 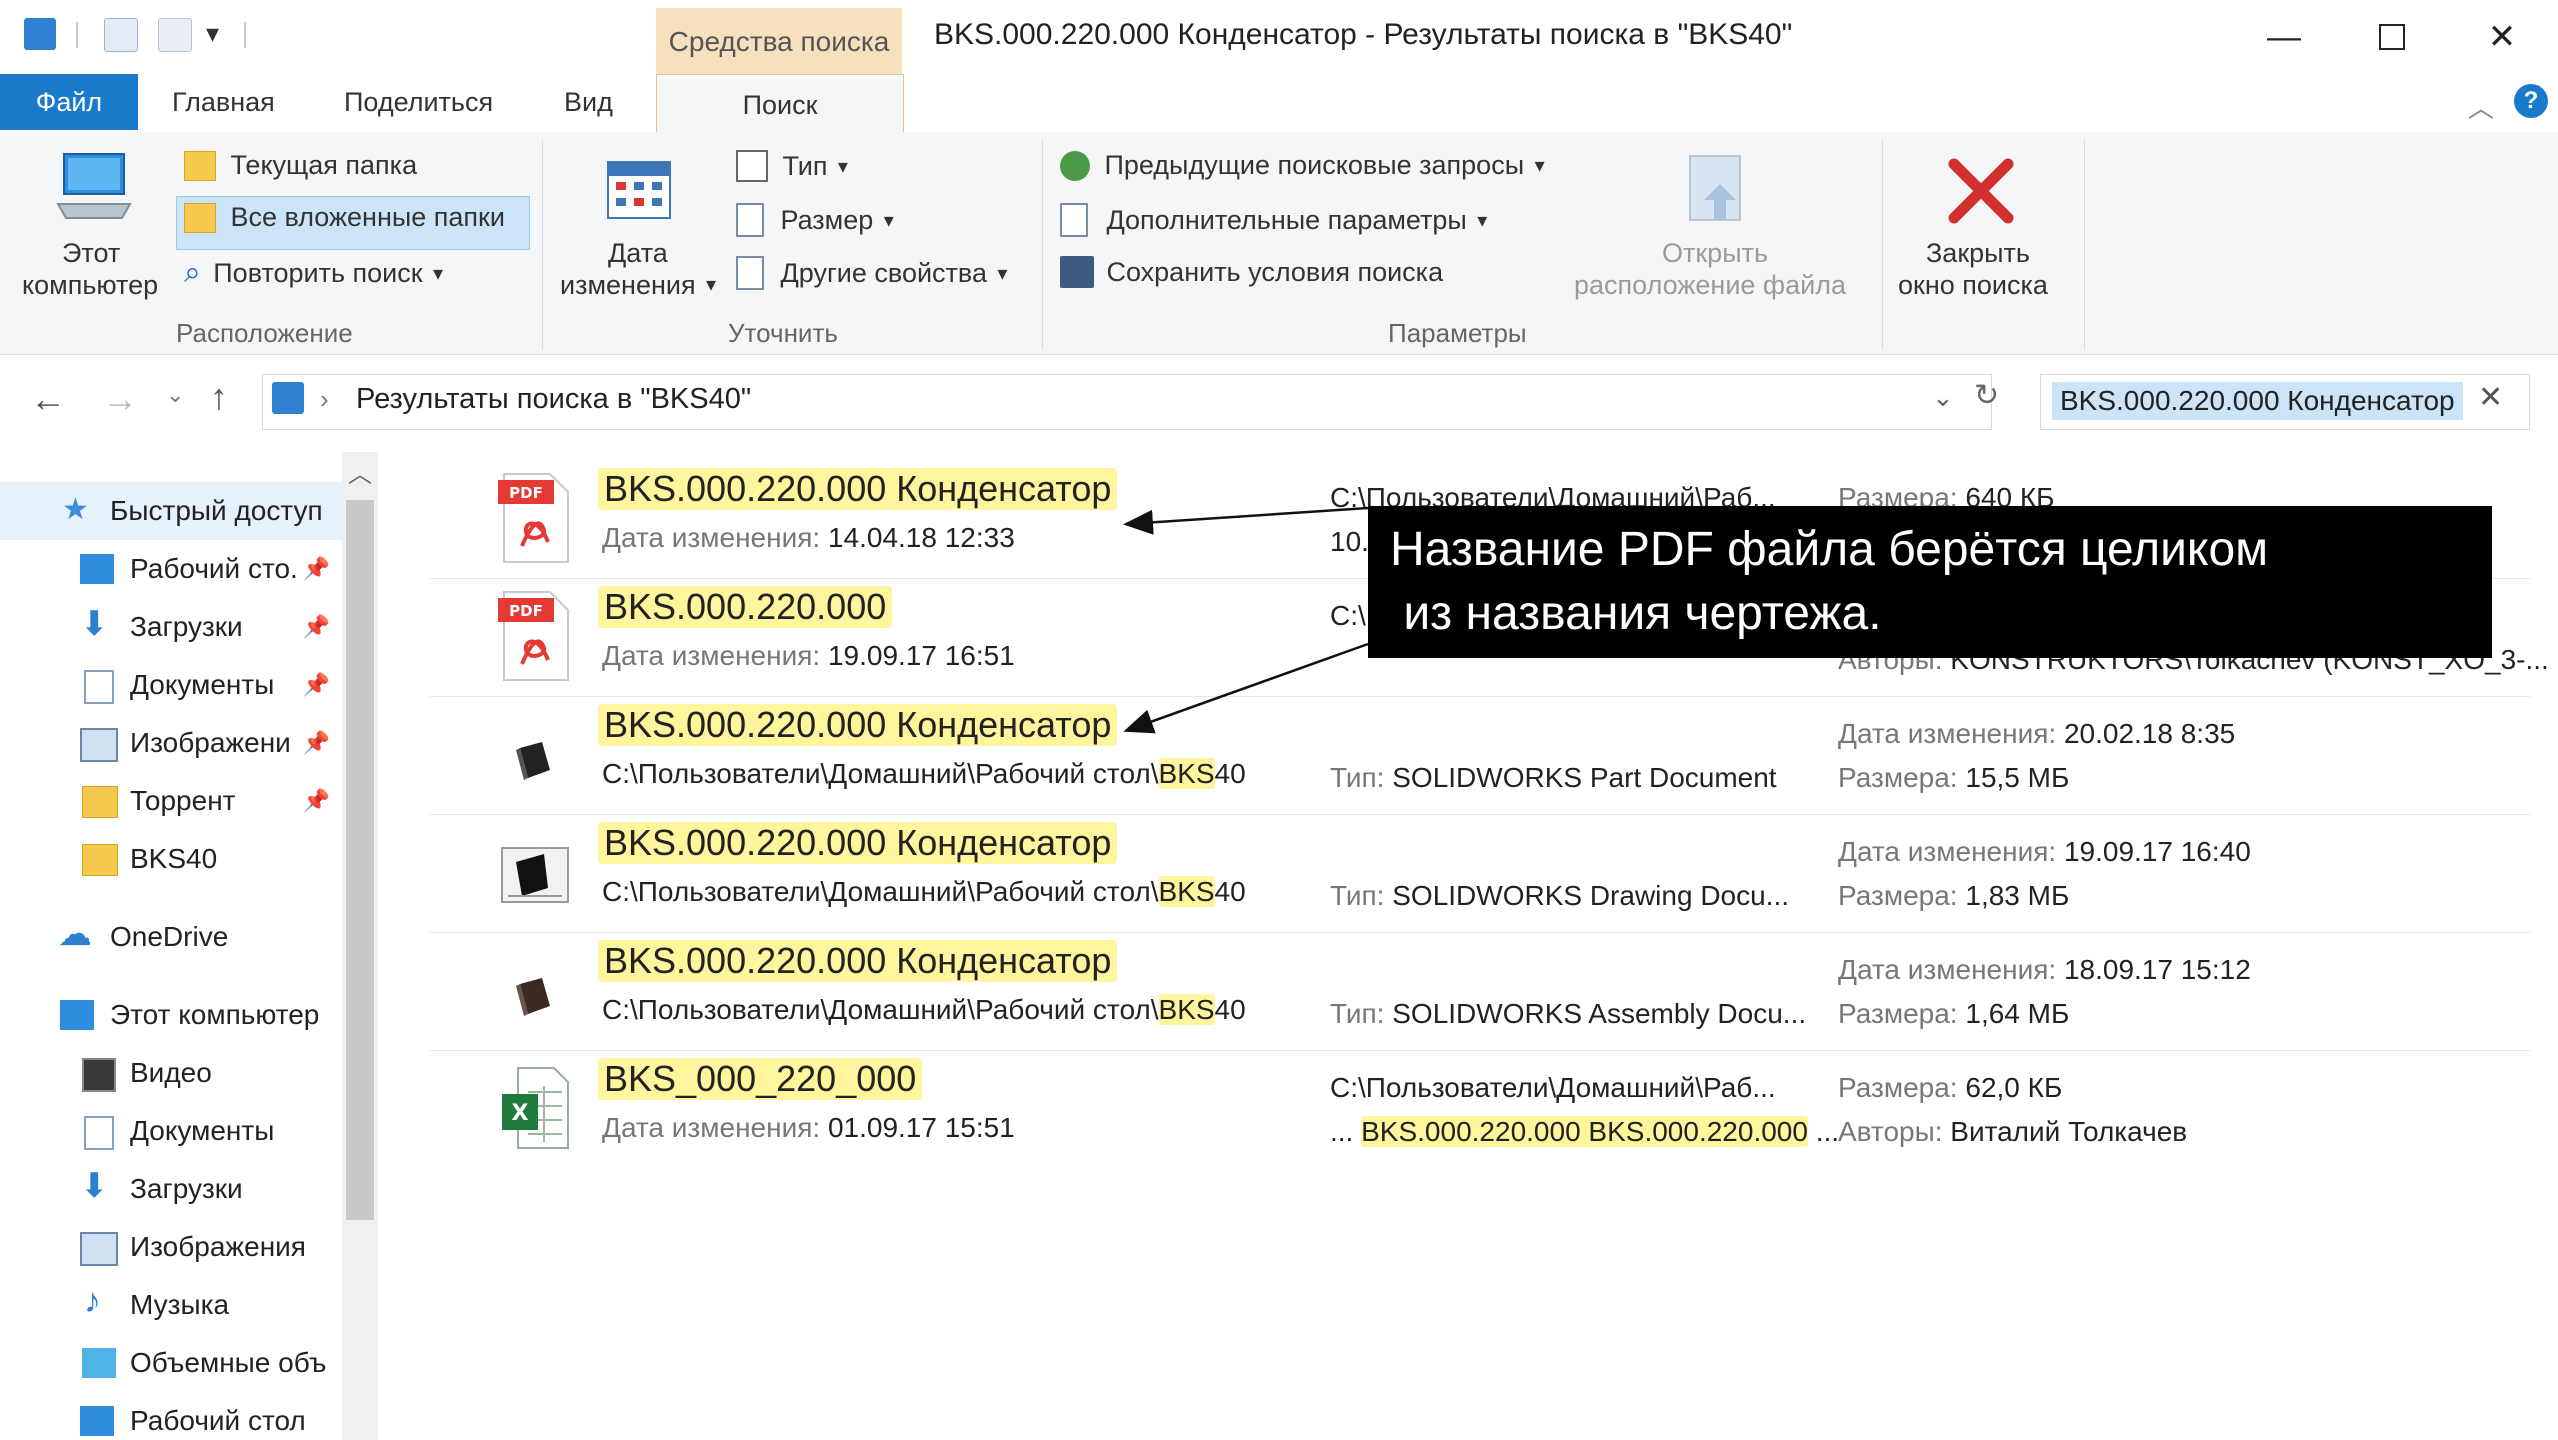 What do you see at coordinates (745, 607) in the screenshot?
I see `file-name: BKS.000.220.000` at bounding box center [745, 607].